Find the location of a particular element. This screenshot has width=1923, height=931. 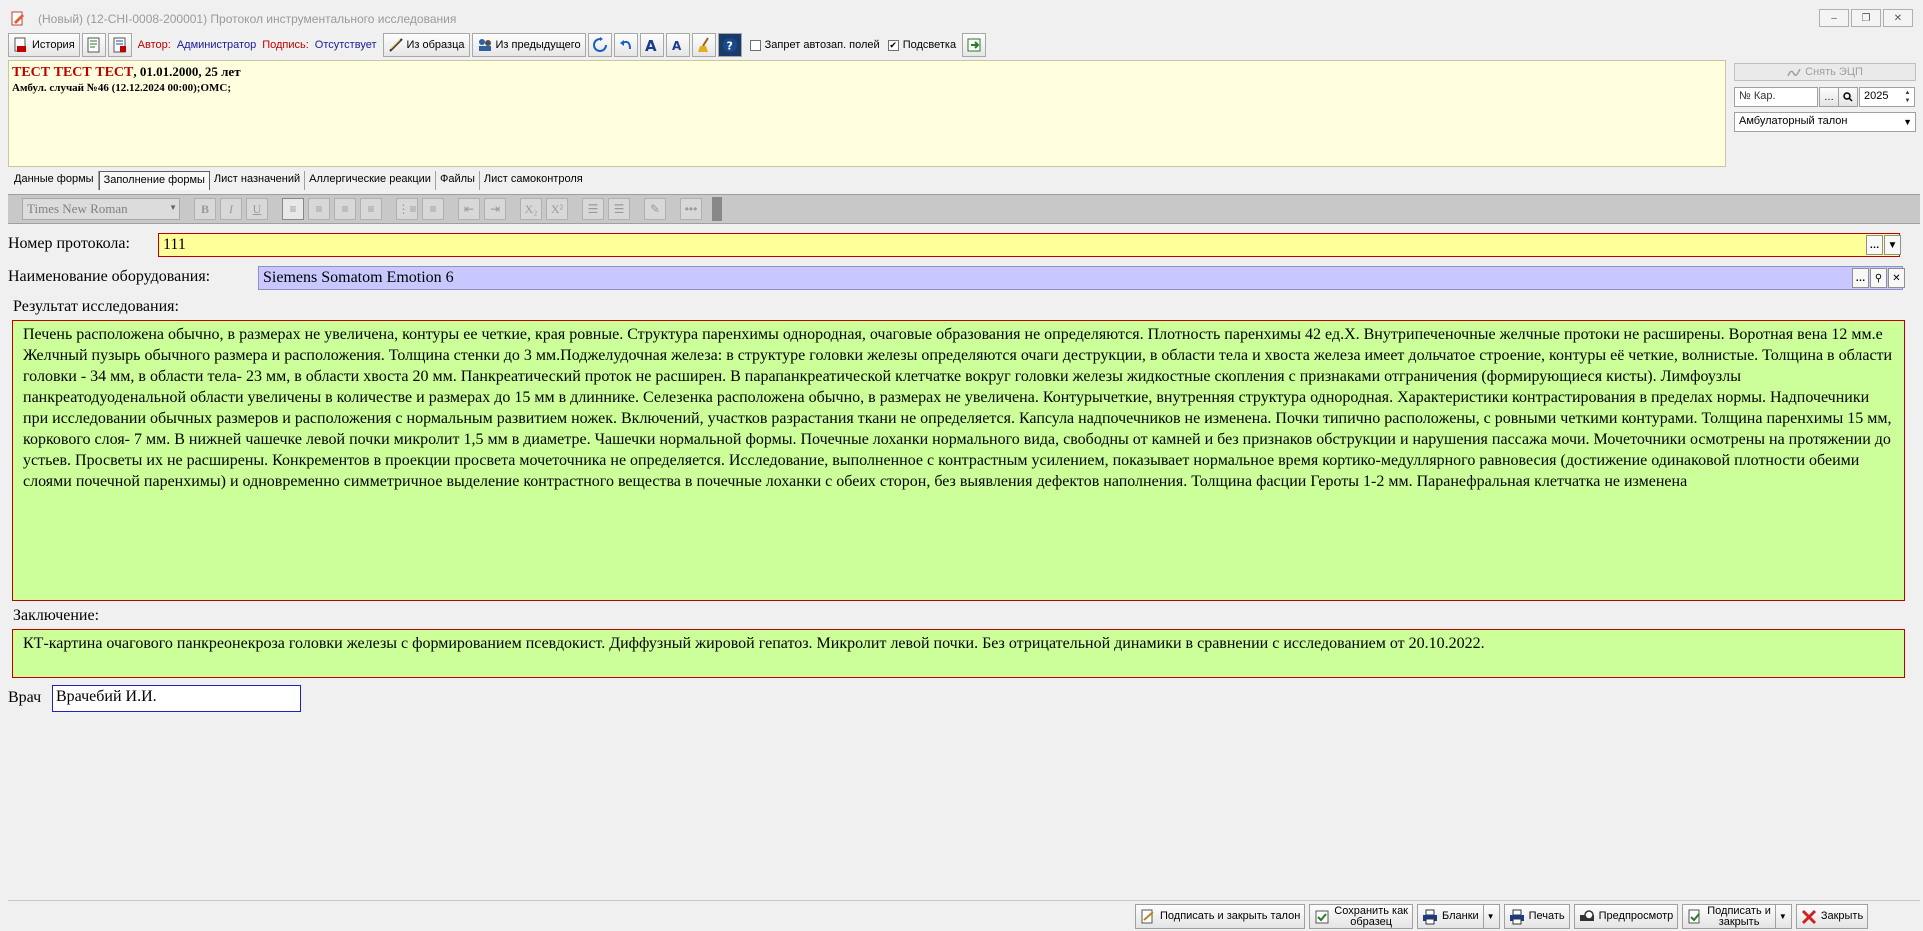

undo-button is located at coordinates (625, 45).